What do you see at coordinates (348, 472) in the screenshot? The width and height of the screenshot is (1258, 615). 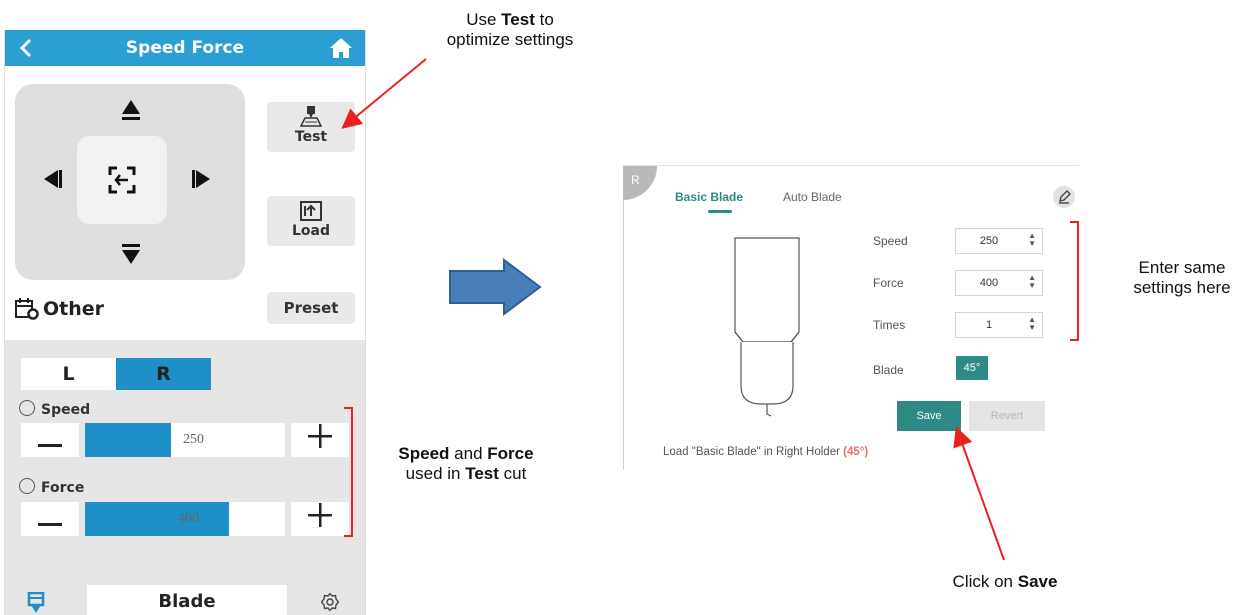 I see `speed-force-bracket` at bounding box center [348, 472].